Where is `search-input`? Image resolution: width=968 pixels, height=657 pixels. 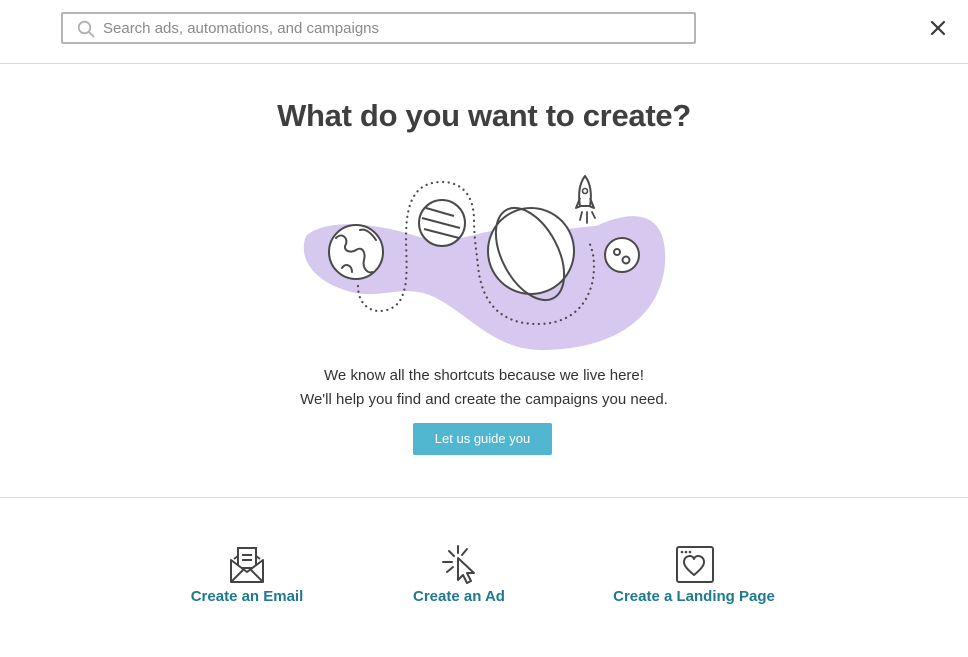 search-input is located at coordinates (393, 28).